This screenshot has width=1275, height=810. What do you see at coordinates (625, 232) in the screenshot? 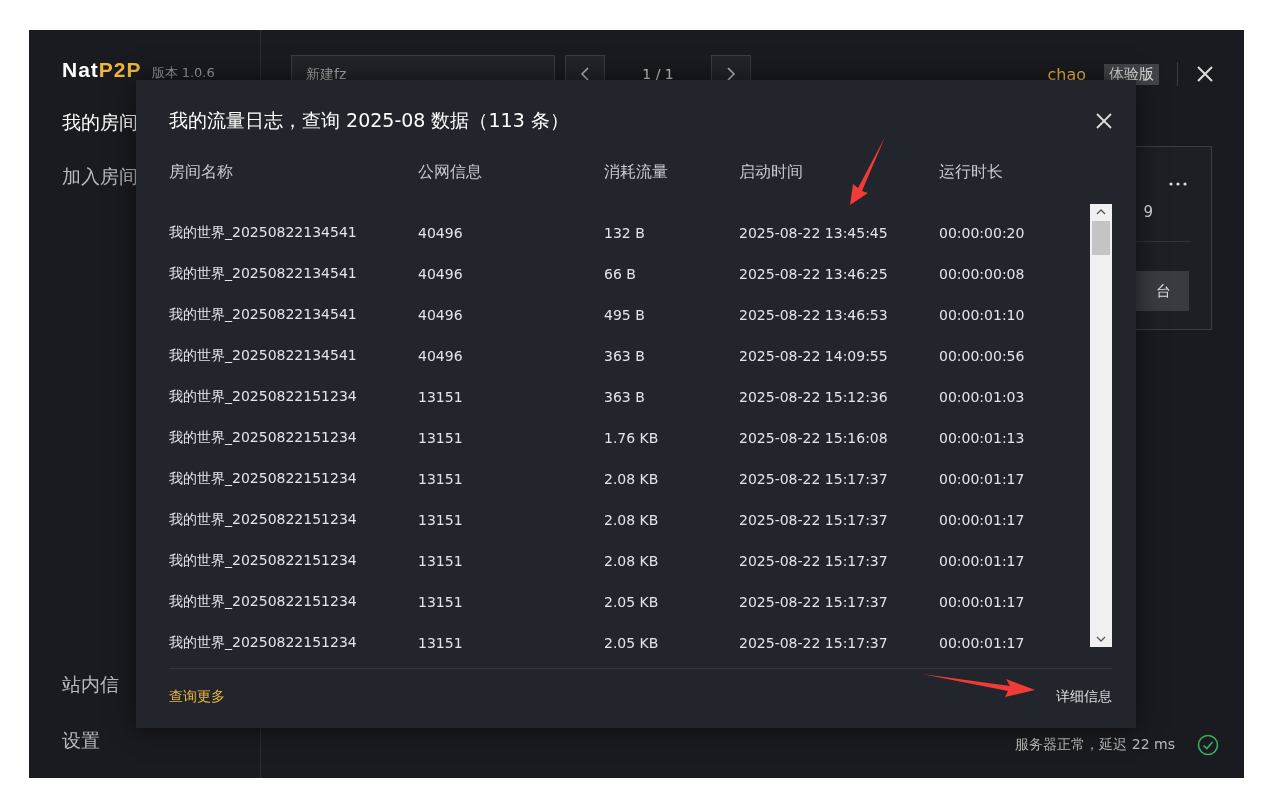
I see `table-cell-text: 132 B` at bounding box center [625, 232].